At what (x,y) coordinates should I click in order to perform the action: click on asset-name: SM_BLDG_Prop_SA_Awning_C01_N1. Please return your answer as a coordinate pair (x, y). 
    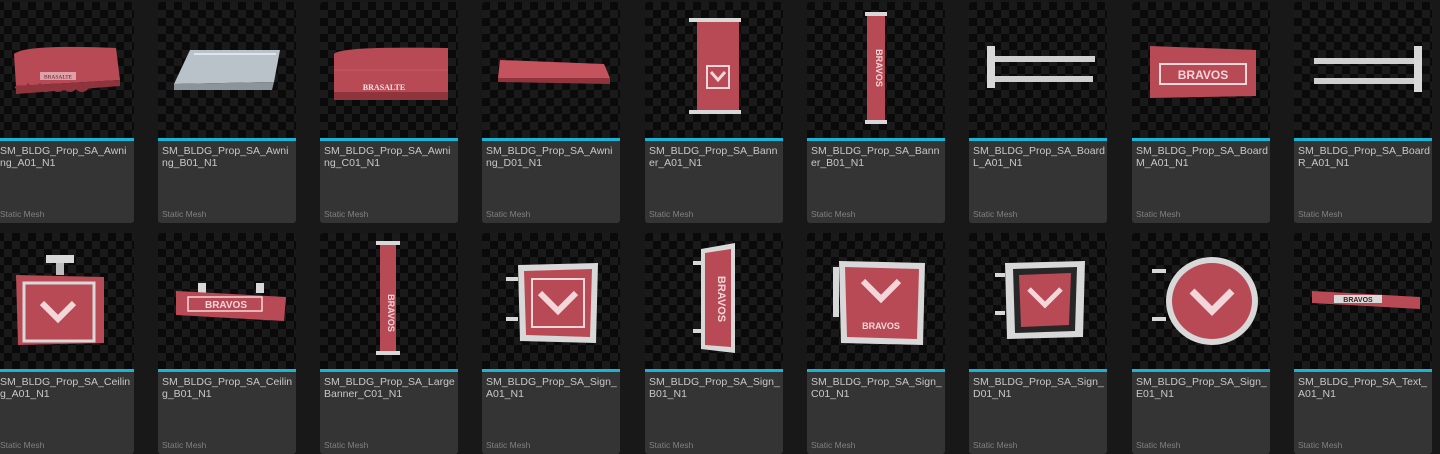
    Looking at the image, I should click on (387, 157).